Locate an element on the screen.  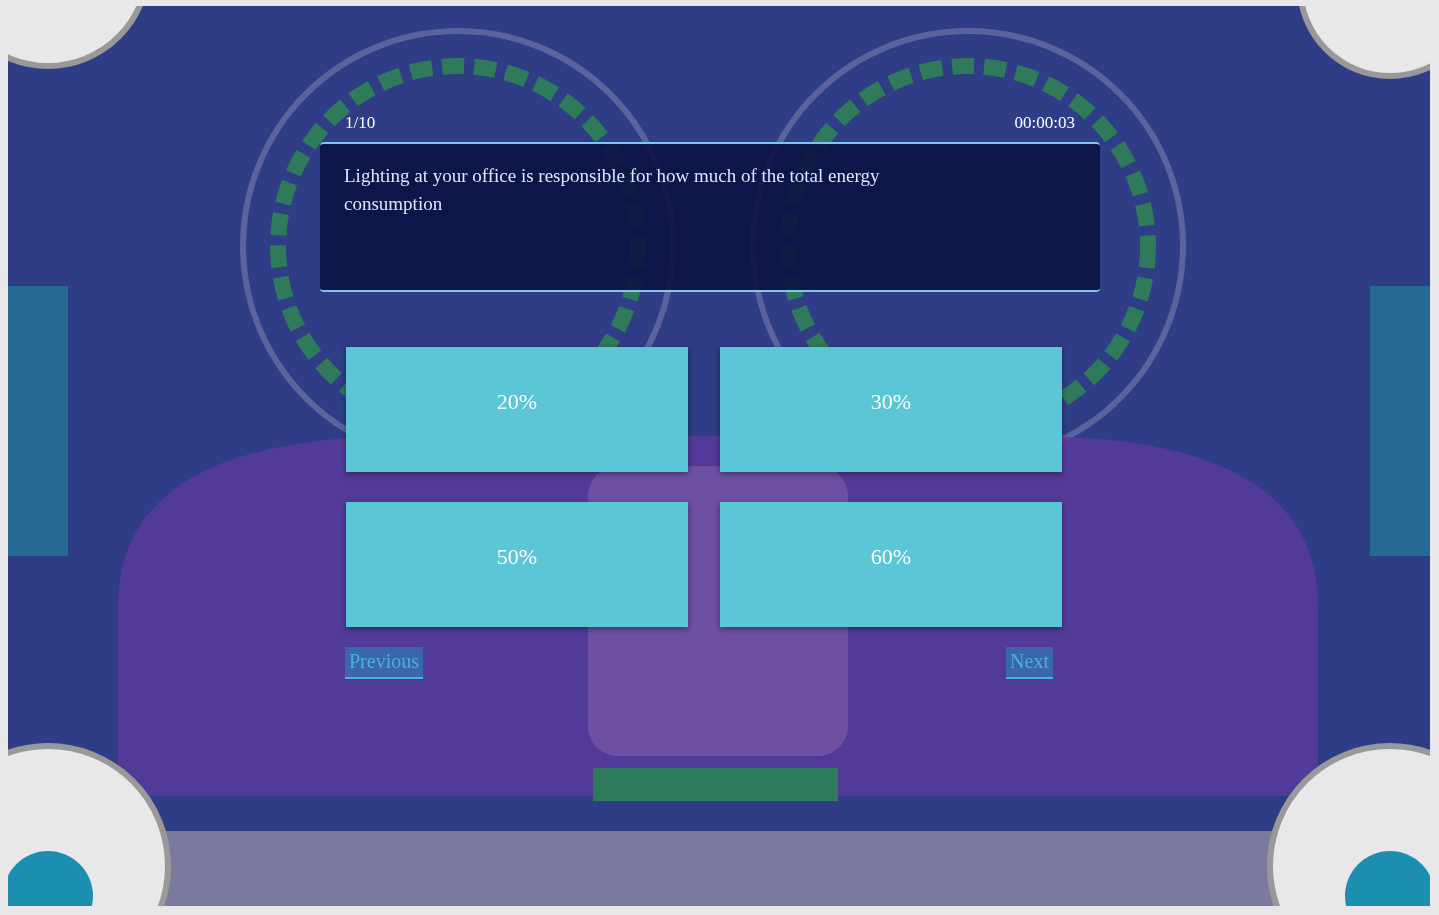
question-counter: 1/10 is located at coordinates (360, 123).